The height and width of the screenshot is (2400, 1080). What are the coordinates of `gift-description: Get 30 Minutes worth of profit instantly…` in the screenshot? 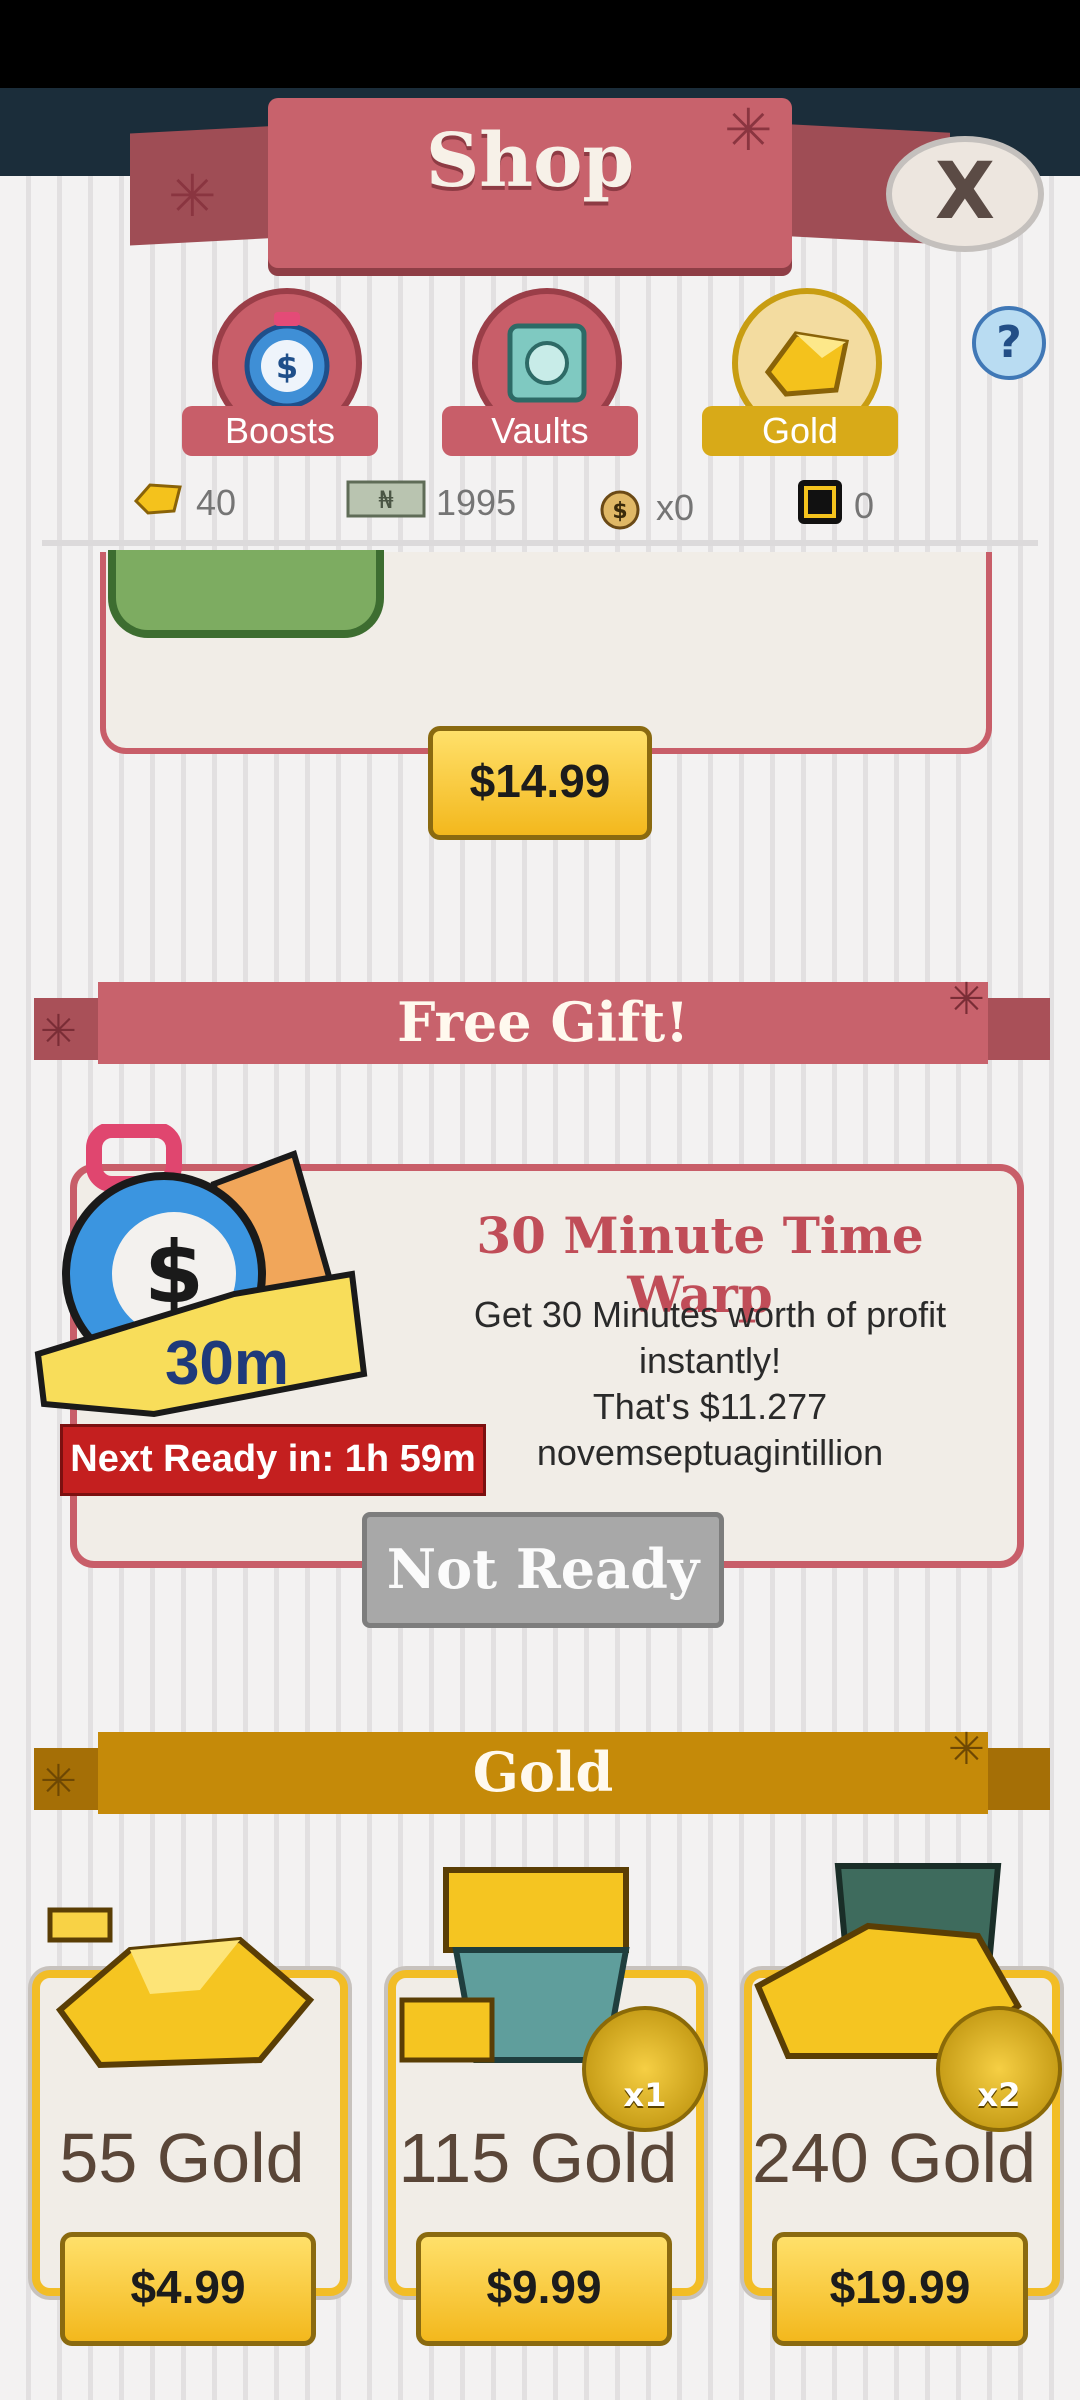 It's located at (710, 1337).